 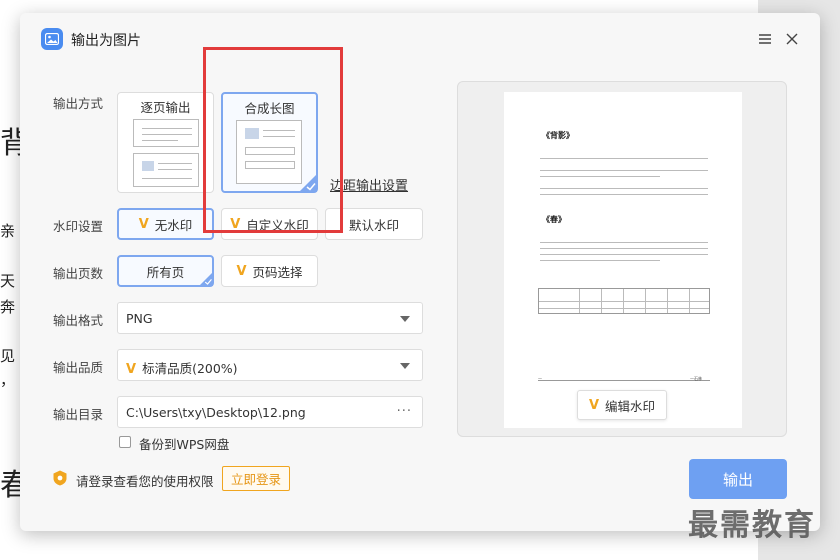 I want to click on login-prompt-text: 请登录查看您的使用权限, so click(x=145, y=481).